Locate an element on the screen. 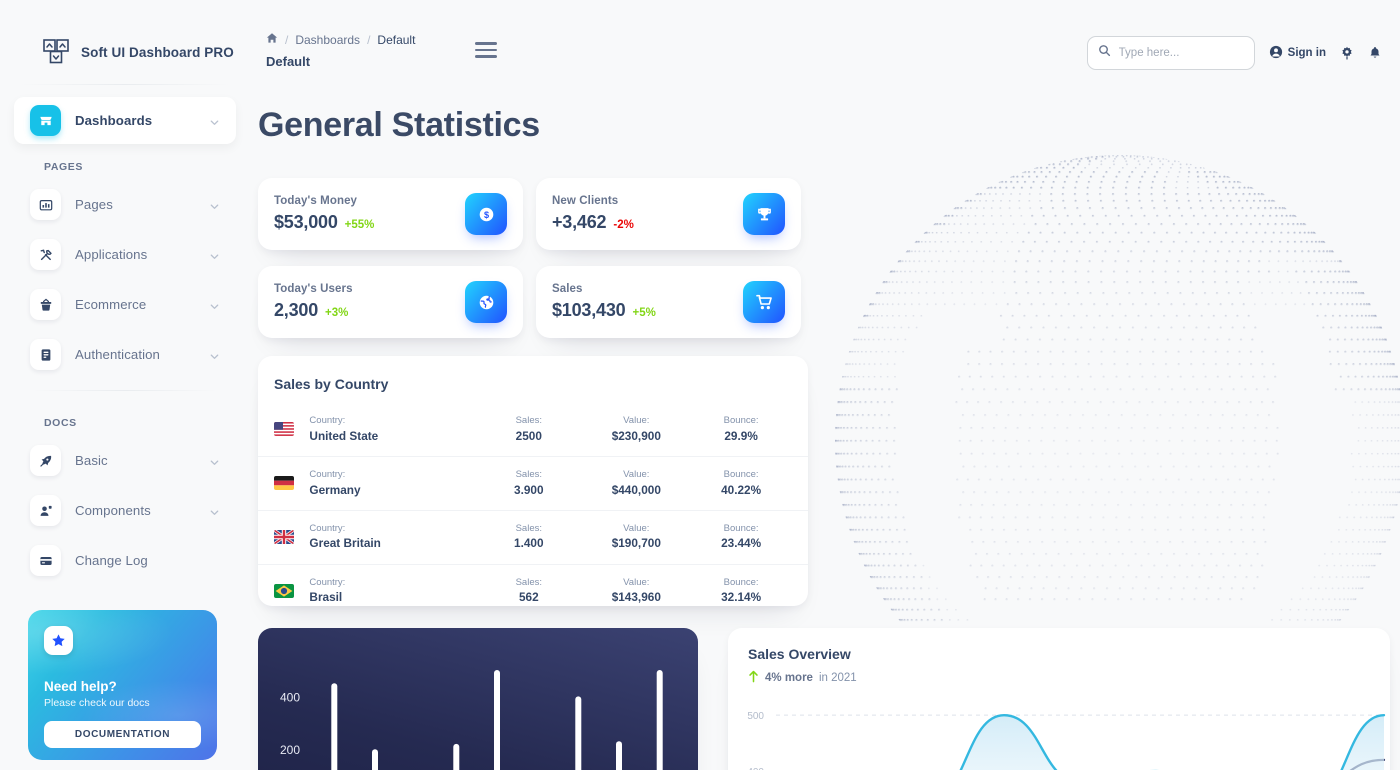 The height and width of the screenshot is (770, 1400). sales-cell: Sales: 2500 is located at coordinates (529, 430).